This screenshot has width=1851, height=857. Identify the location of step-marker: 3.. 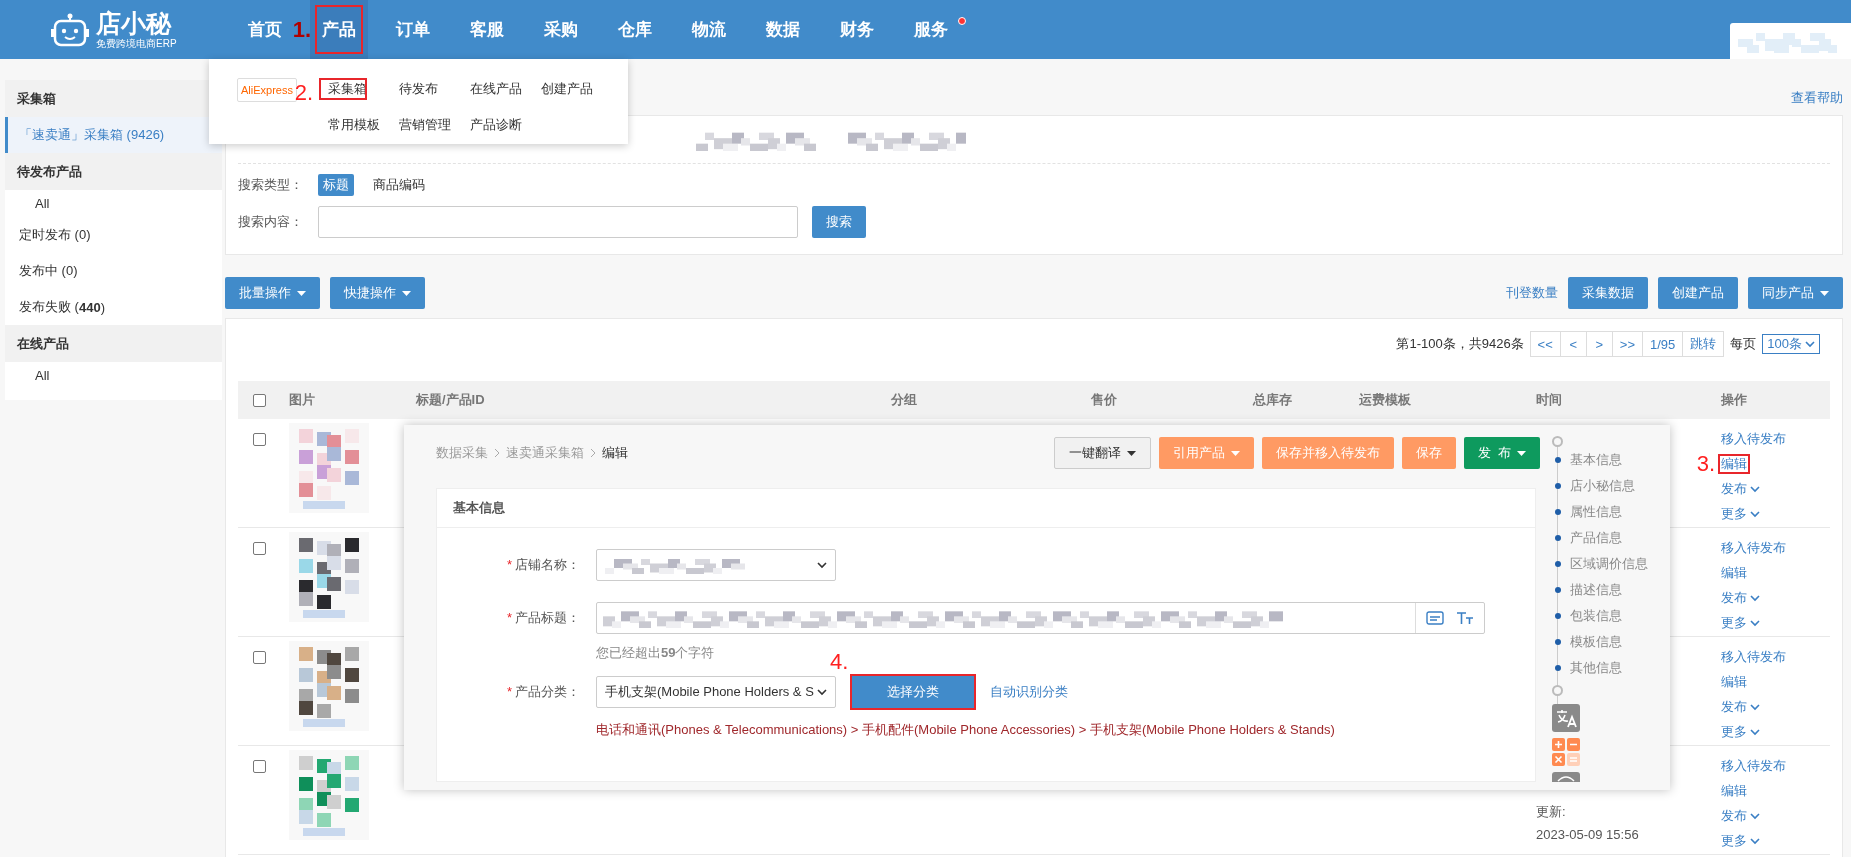
(1705, 464).